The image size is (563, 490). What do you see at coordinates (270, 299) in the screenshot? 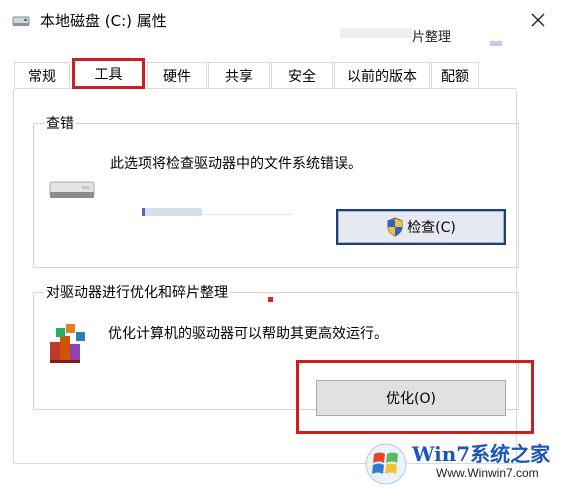
I see `annotation-mark` at bounding box center [270, 299].